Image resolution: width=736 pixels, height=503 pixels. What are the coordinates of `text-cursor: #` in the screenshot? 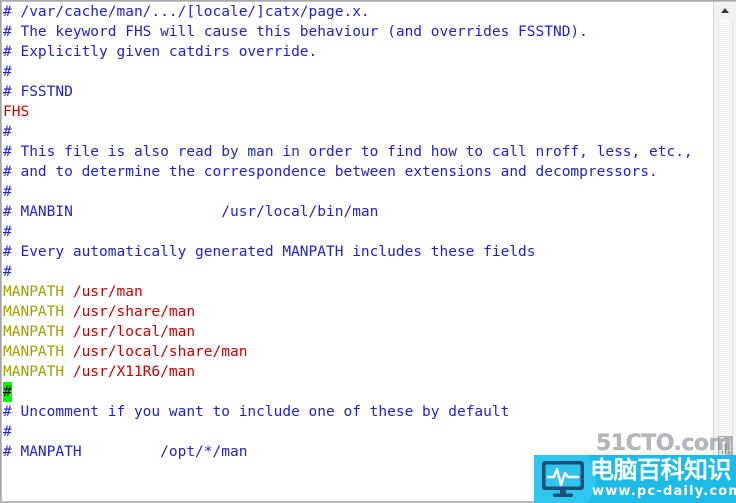 It's located at (7, 392).